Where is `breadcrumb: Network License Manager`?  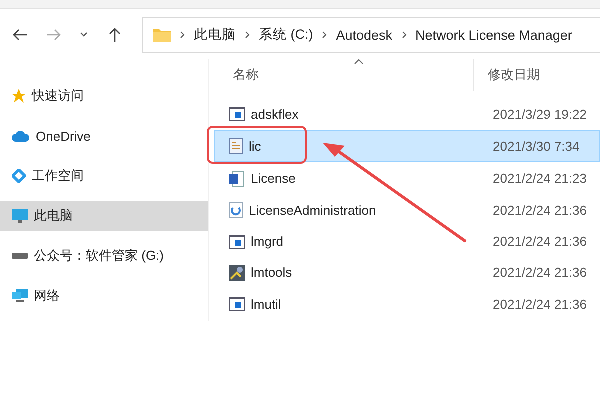
breadcrumb: Network License Manager is located at coordinates (494, 35).